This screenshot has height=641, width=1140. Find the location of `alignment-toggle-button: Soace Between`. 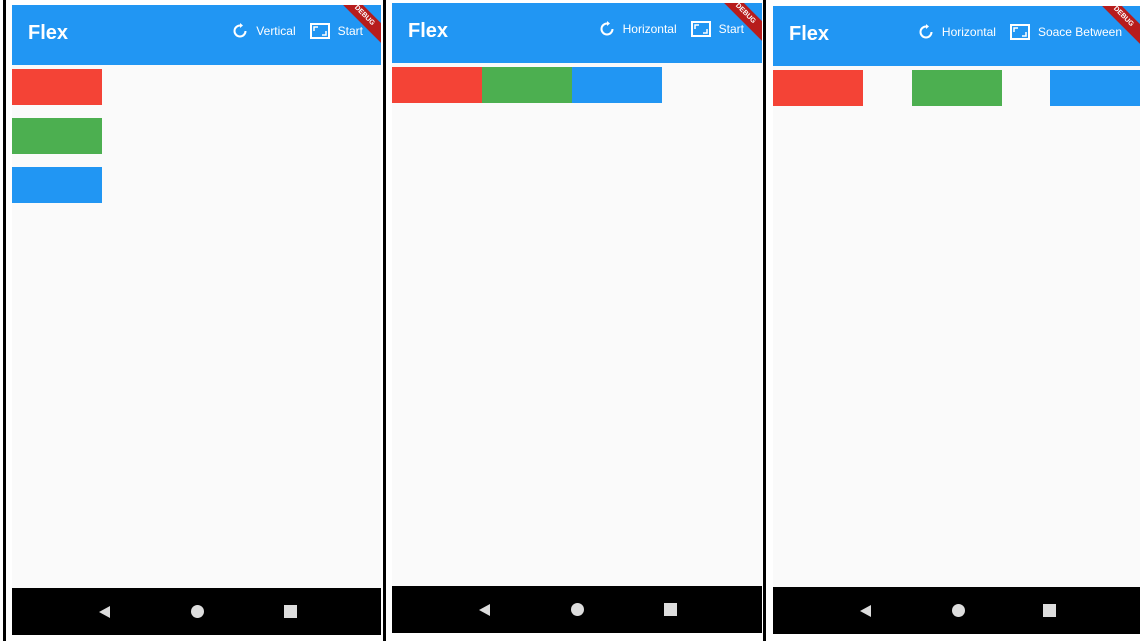

alignment-toggle-button: Soace Between is located at coordinates (1080, 32).